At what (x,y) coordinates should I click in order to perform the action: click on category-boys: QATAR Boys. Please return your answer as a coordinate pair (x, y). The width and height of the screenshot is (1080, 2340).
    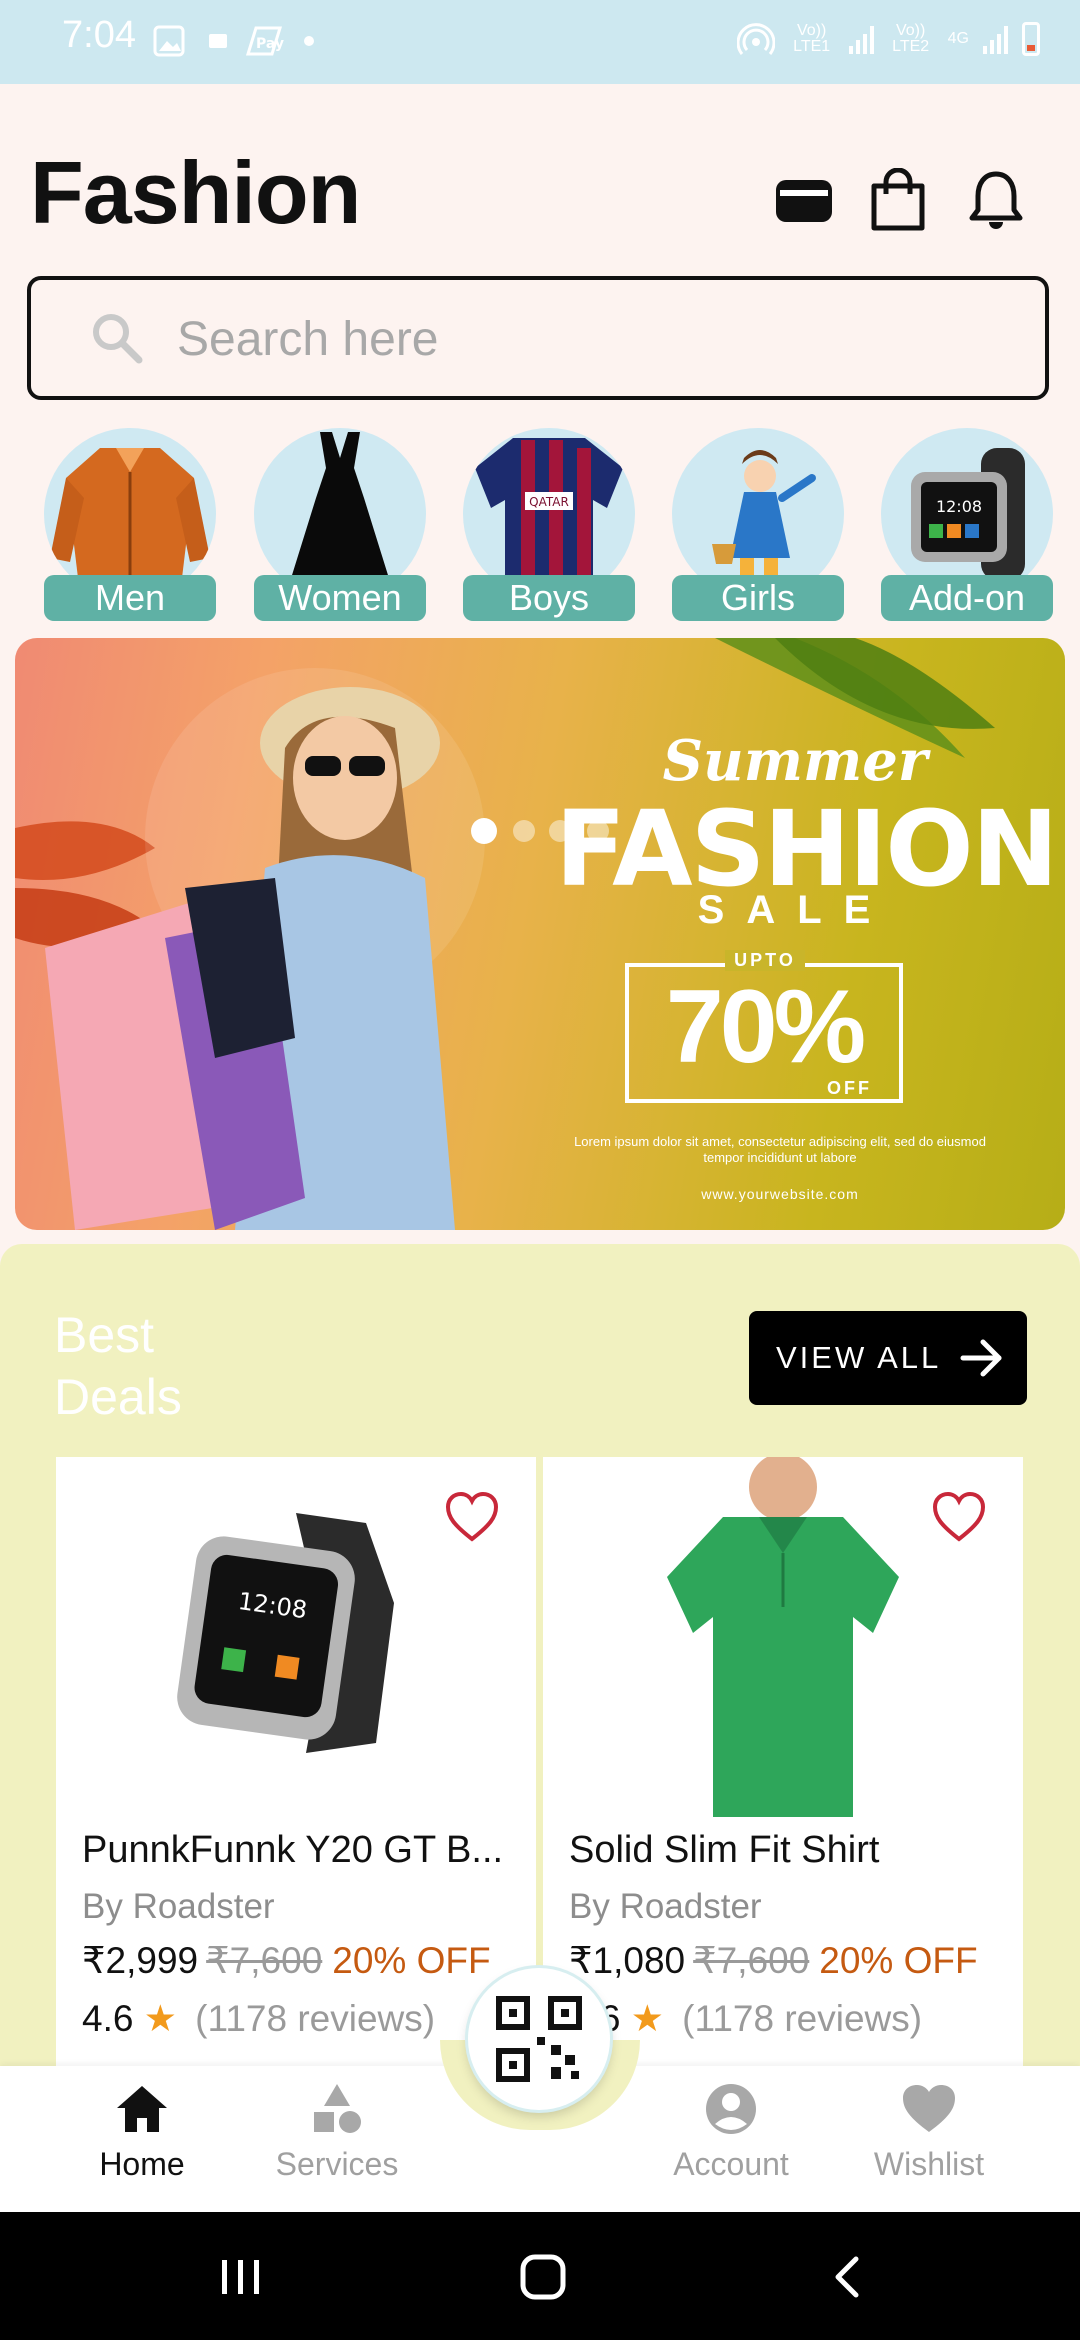
    Looking at the image, I should click on (549, 526).